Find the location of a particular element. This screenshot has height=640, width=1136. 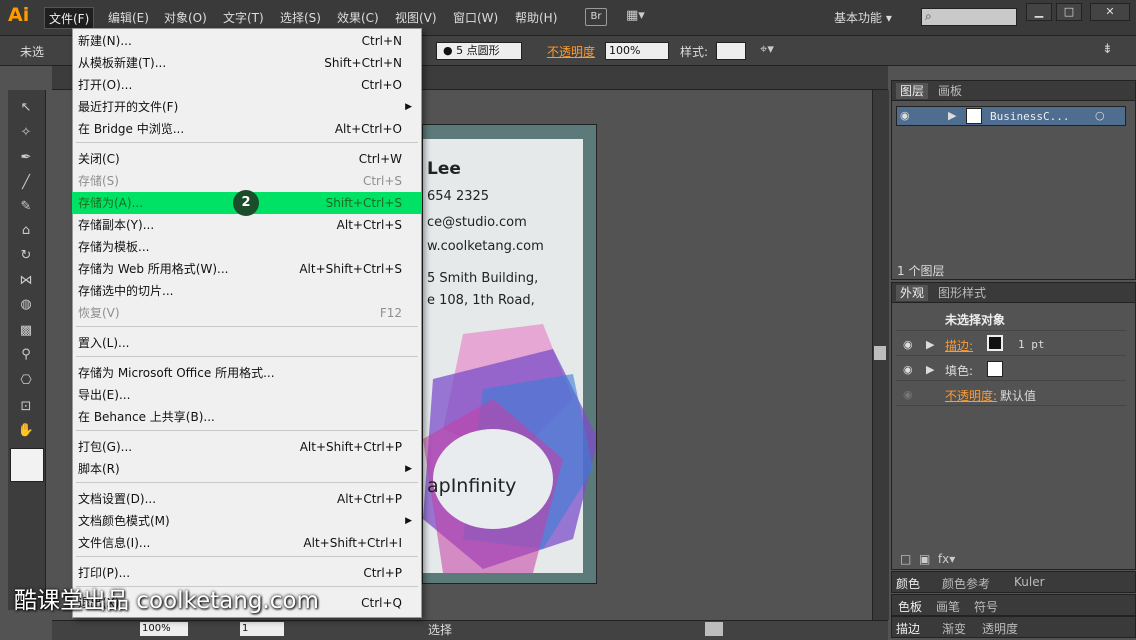

file-menu-item: 文件信息(I)... Alt+Shift+Ctrl+I is located at coordinates (247, 543).